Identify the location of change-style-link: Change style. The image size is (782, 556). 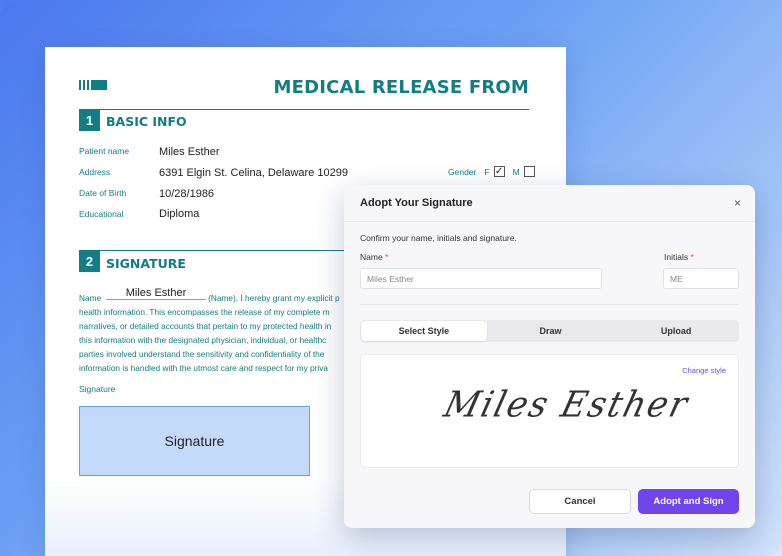
(704, 370).